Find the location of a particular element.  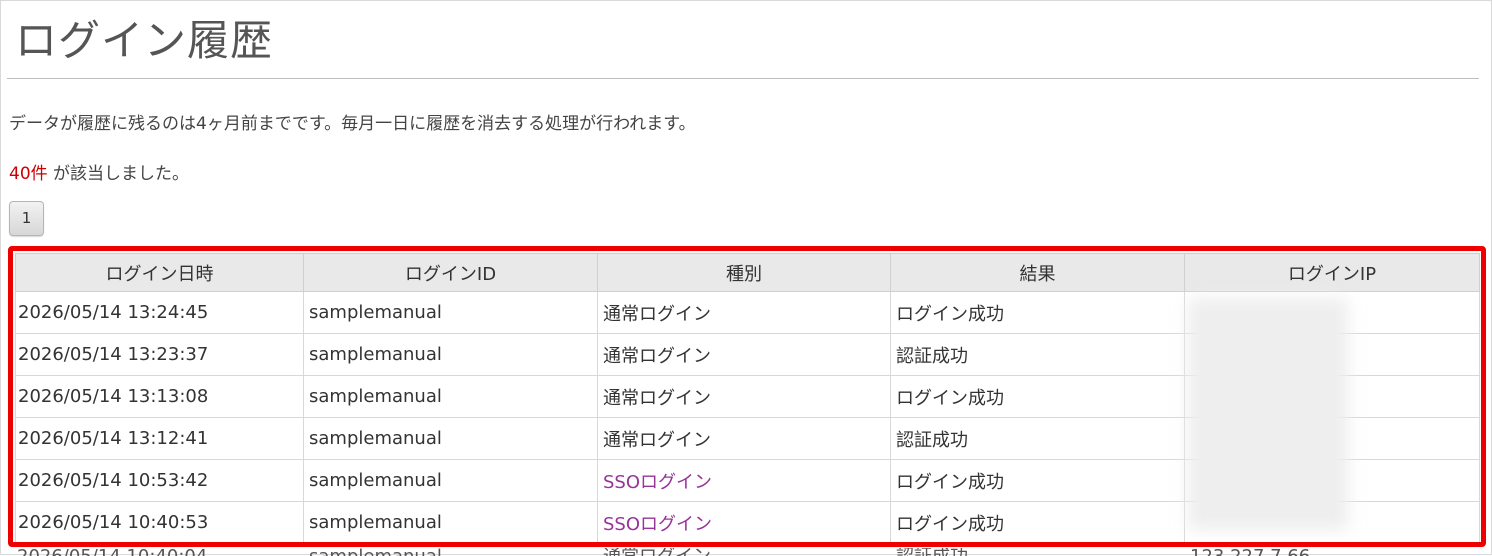

column-header-type: 種別 is located at coordinates (744, 272).